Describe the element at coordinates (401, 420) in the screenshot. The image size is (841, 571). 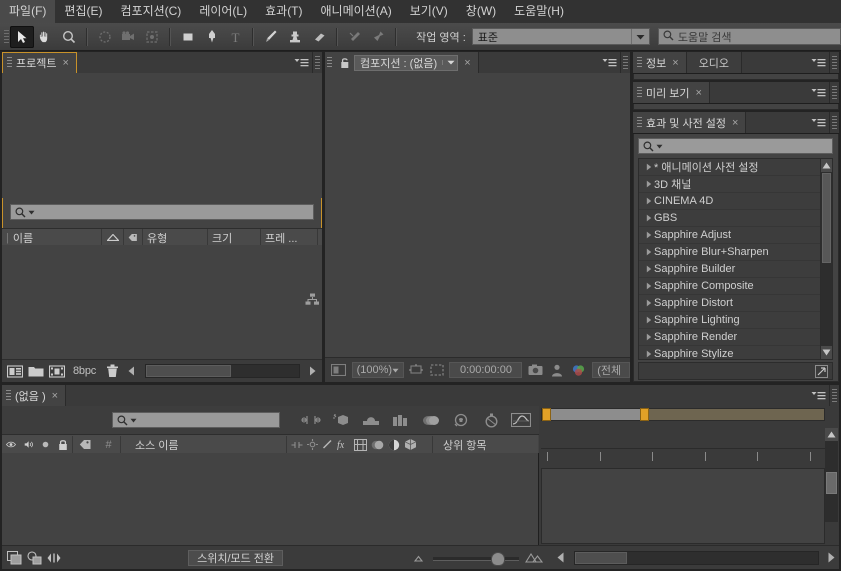
I see `frame-blending-button` at that location.